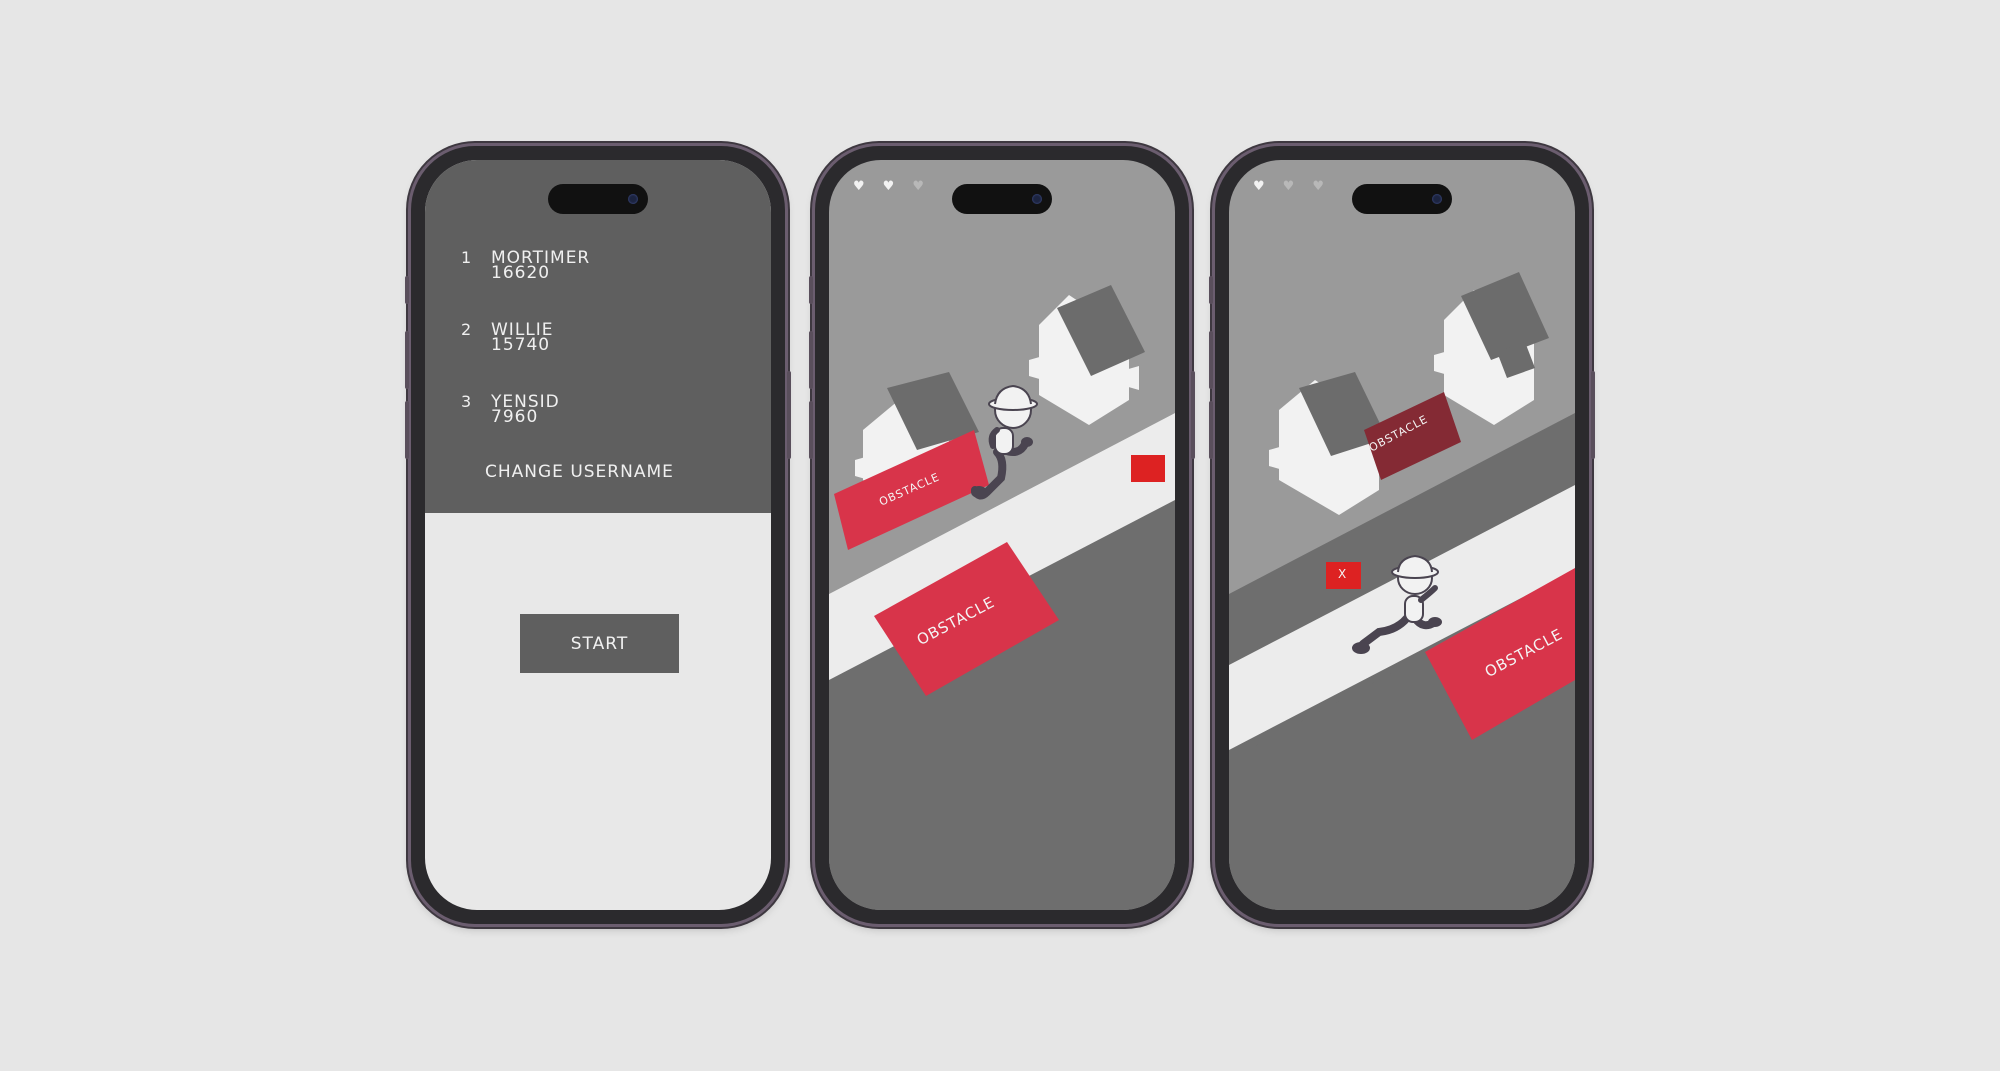 The image size is (2000, 1071). I want to click on start-button: START, so click(599, 643).